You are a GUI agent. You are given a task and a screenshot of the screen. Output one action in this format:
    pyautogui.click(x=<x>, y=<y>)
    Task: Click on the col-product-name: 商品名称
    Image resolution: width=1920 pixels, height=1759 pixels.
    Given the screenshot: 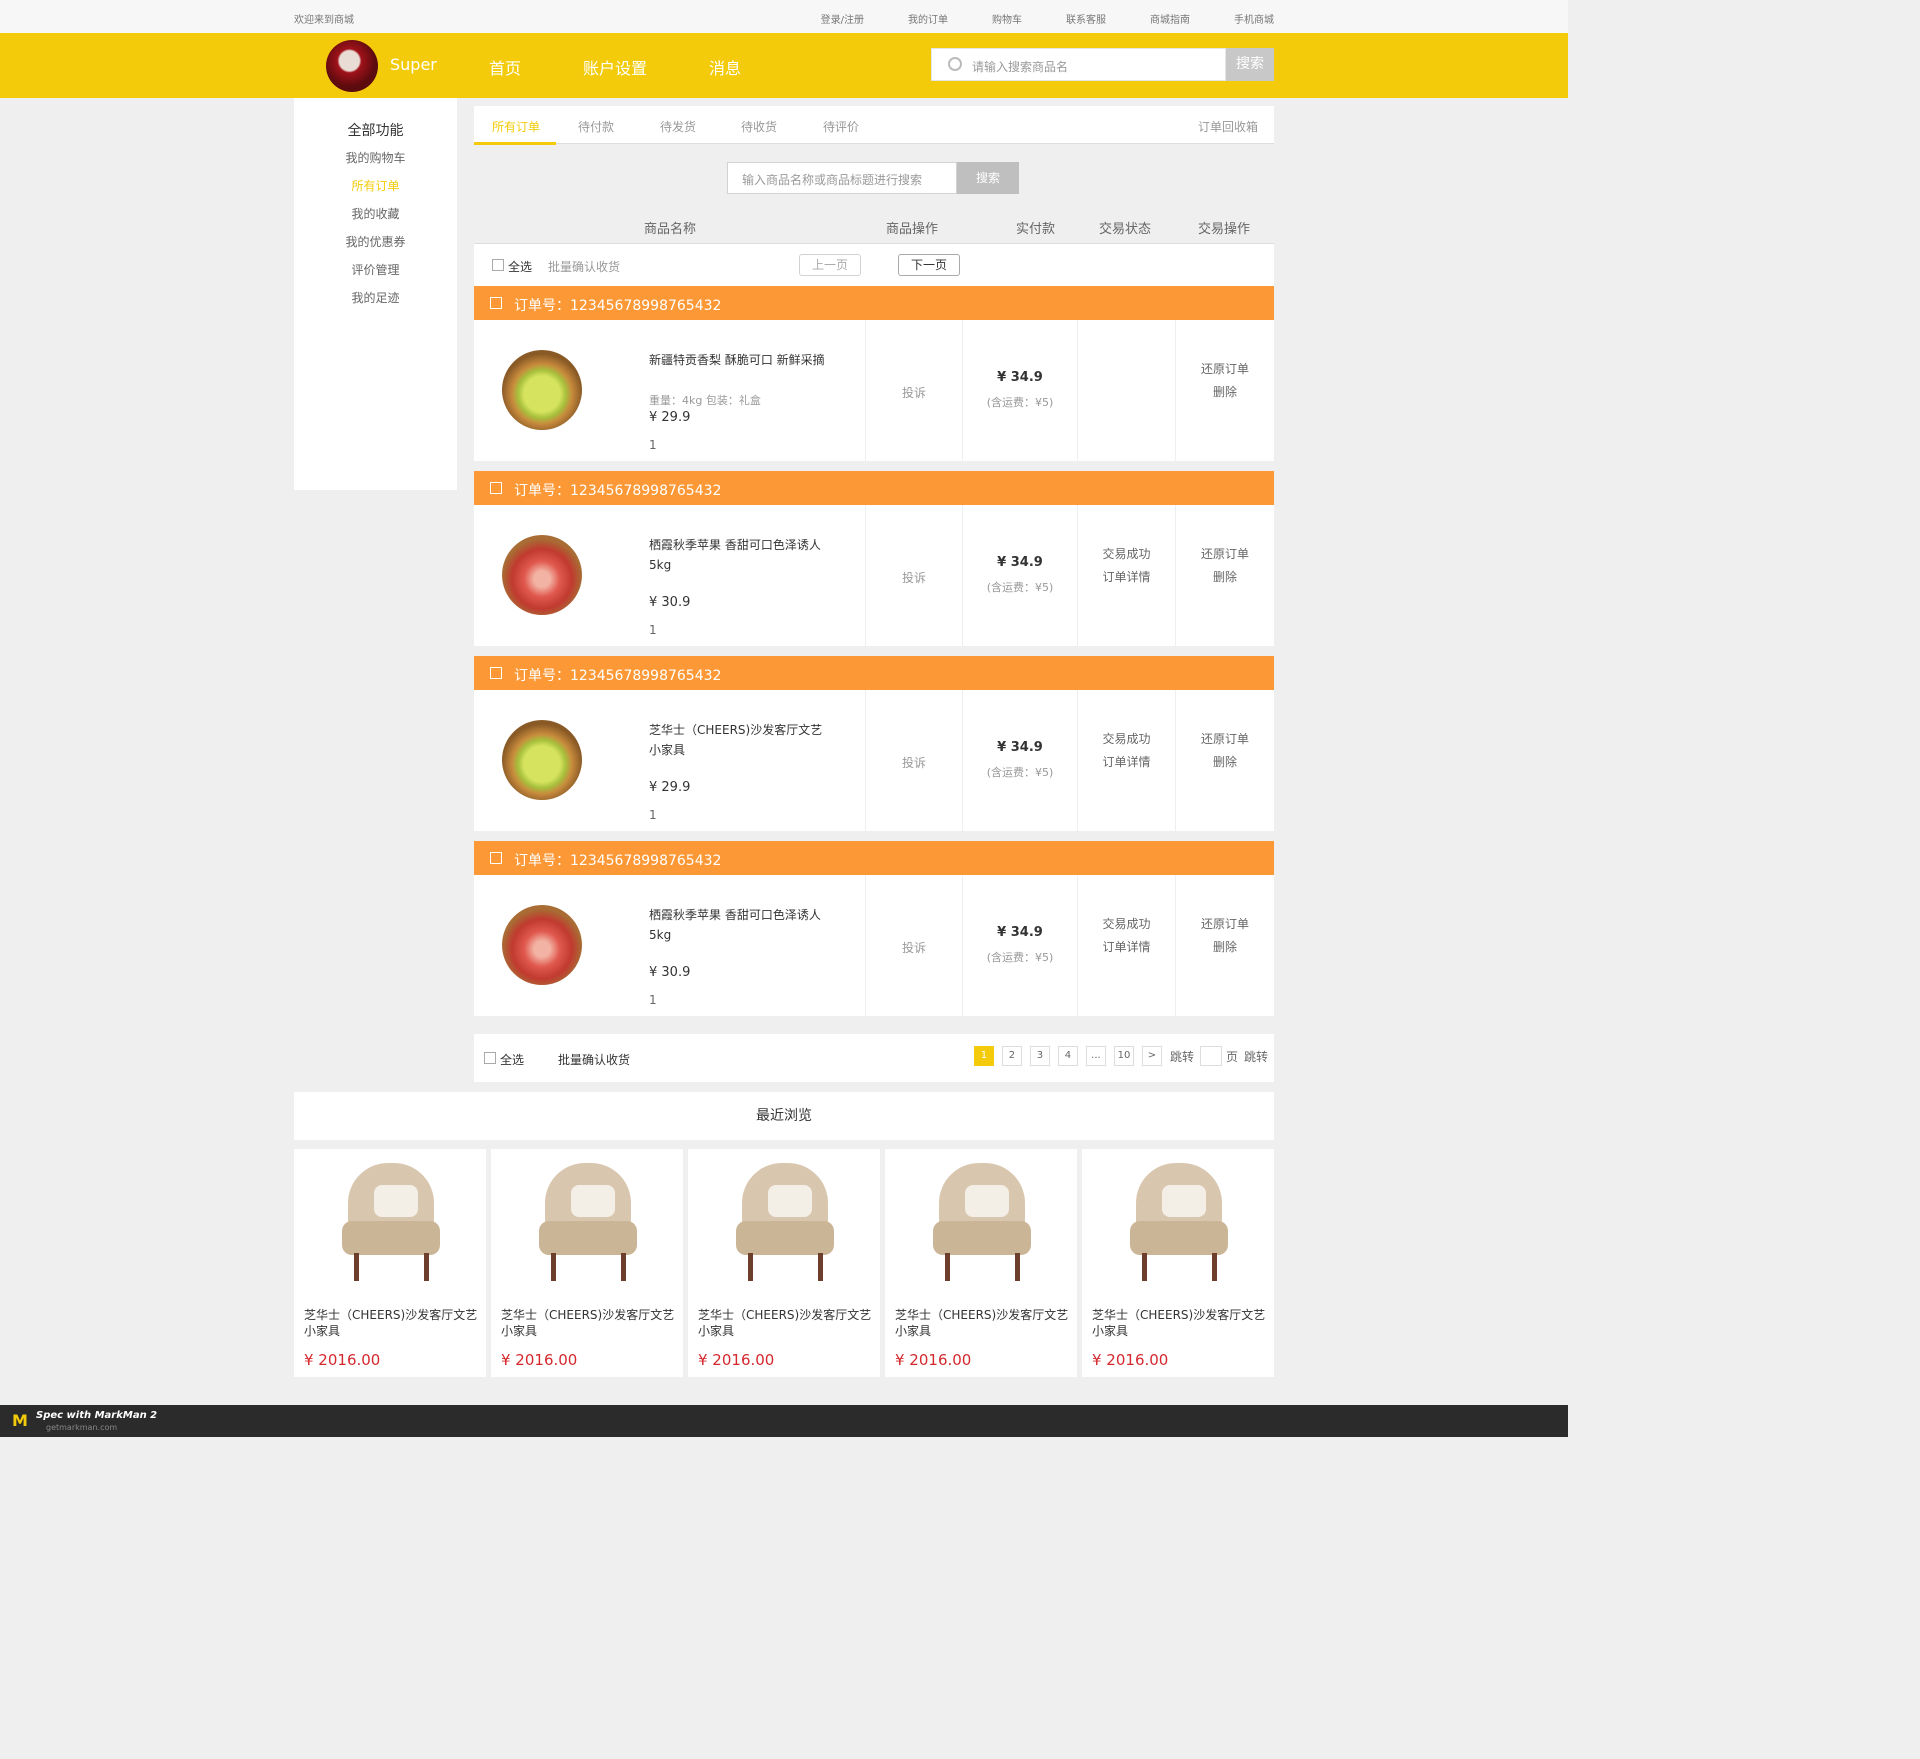 What is the action you would take?
    pyautogui.click(x=670, y=229)
    